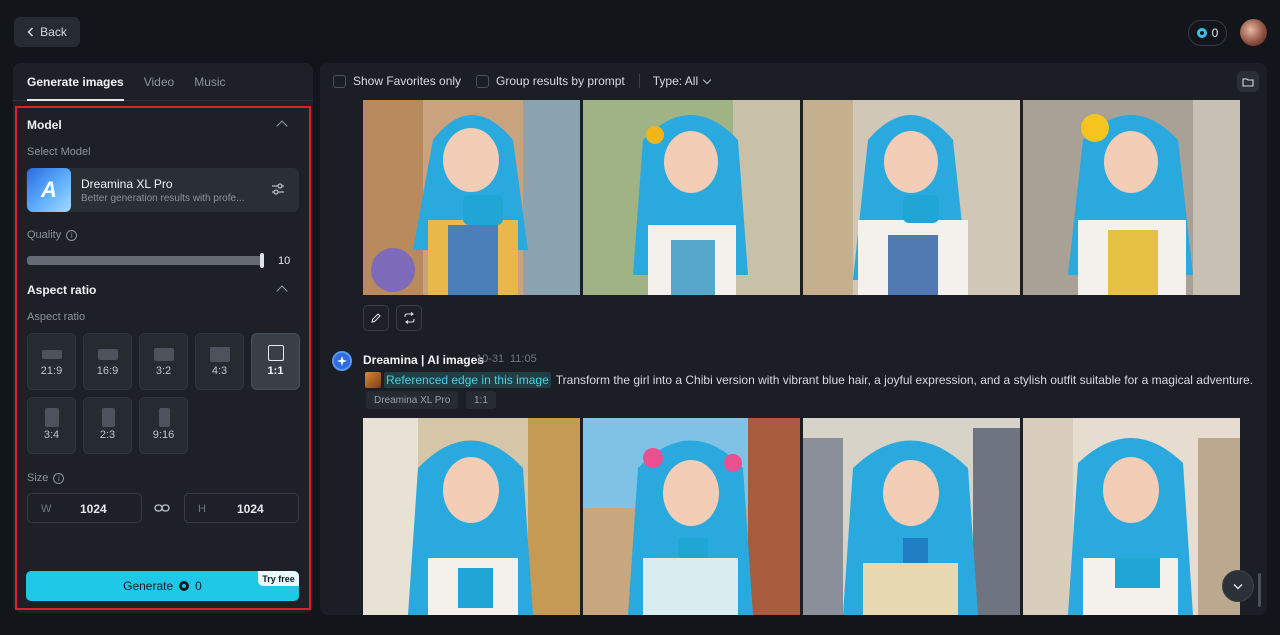  I want to click on group-checkbox, so click(483, 81).